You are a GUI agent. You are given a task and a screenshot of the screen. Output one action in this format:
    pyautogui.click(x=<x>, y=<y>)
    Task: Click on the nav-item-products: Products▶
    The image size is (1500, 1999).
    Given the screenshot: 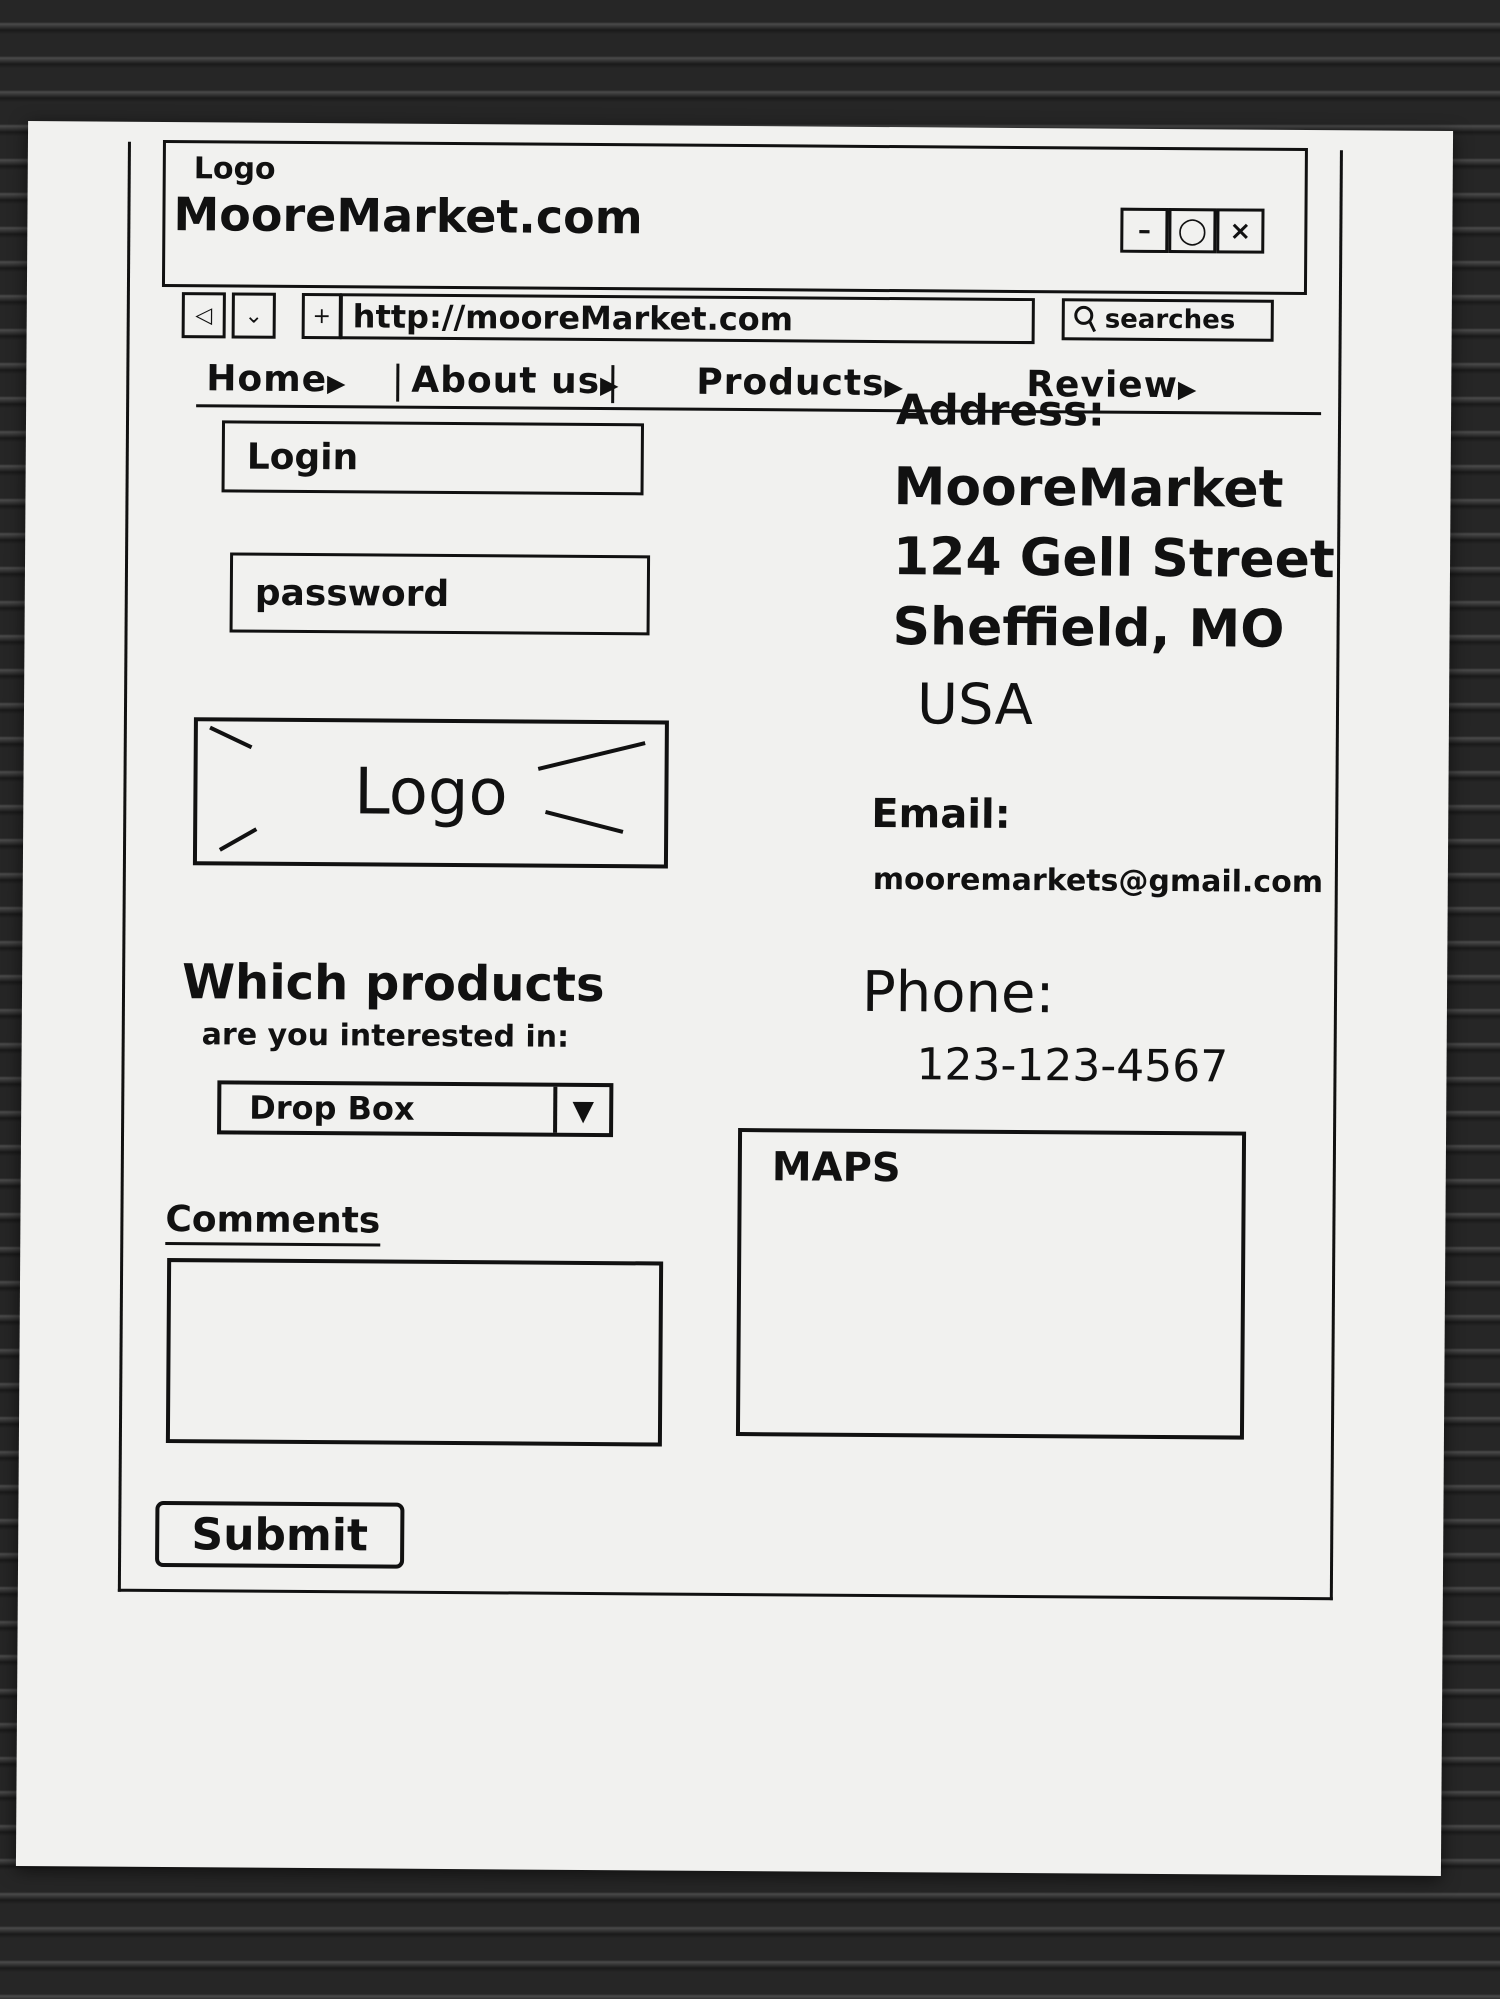 What is the action you would take?
    pyautogui.click(x=800, y=383)
    